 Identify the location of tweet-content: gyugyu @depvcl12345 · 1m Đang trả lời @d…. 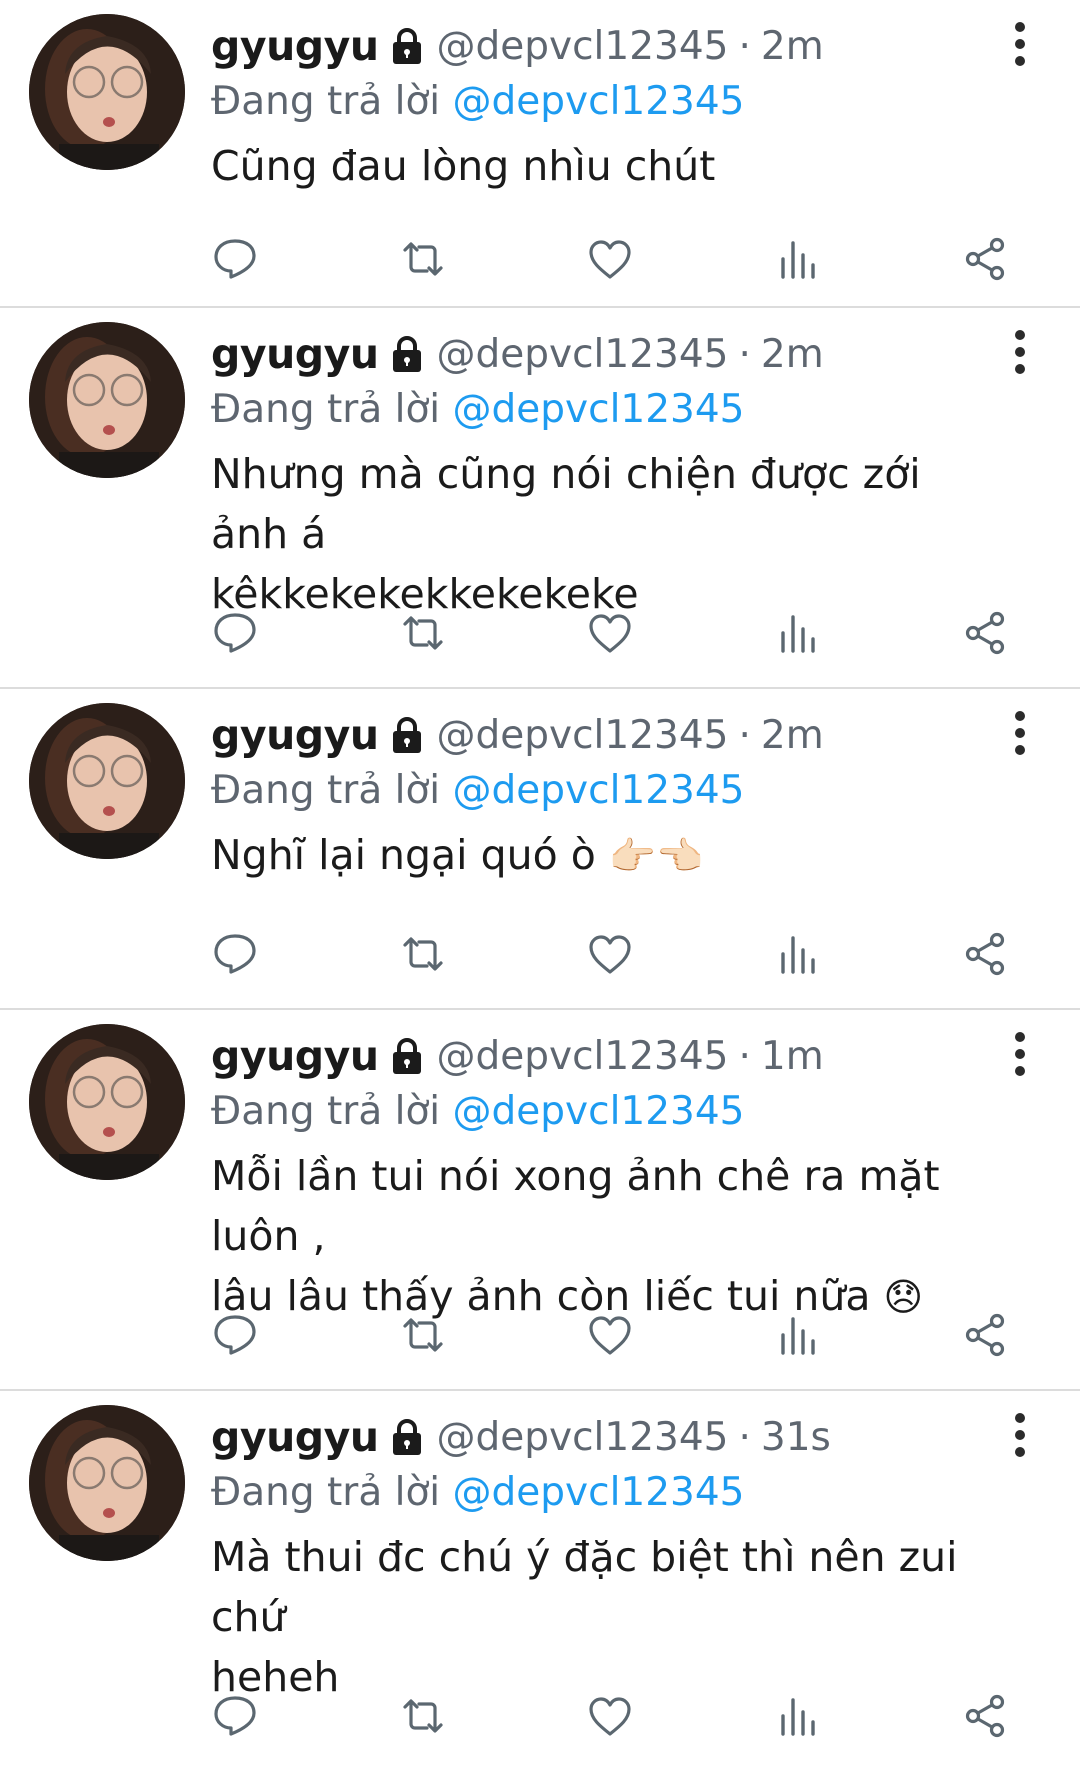
(610, 1175).